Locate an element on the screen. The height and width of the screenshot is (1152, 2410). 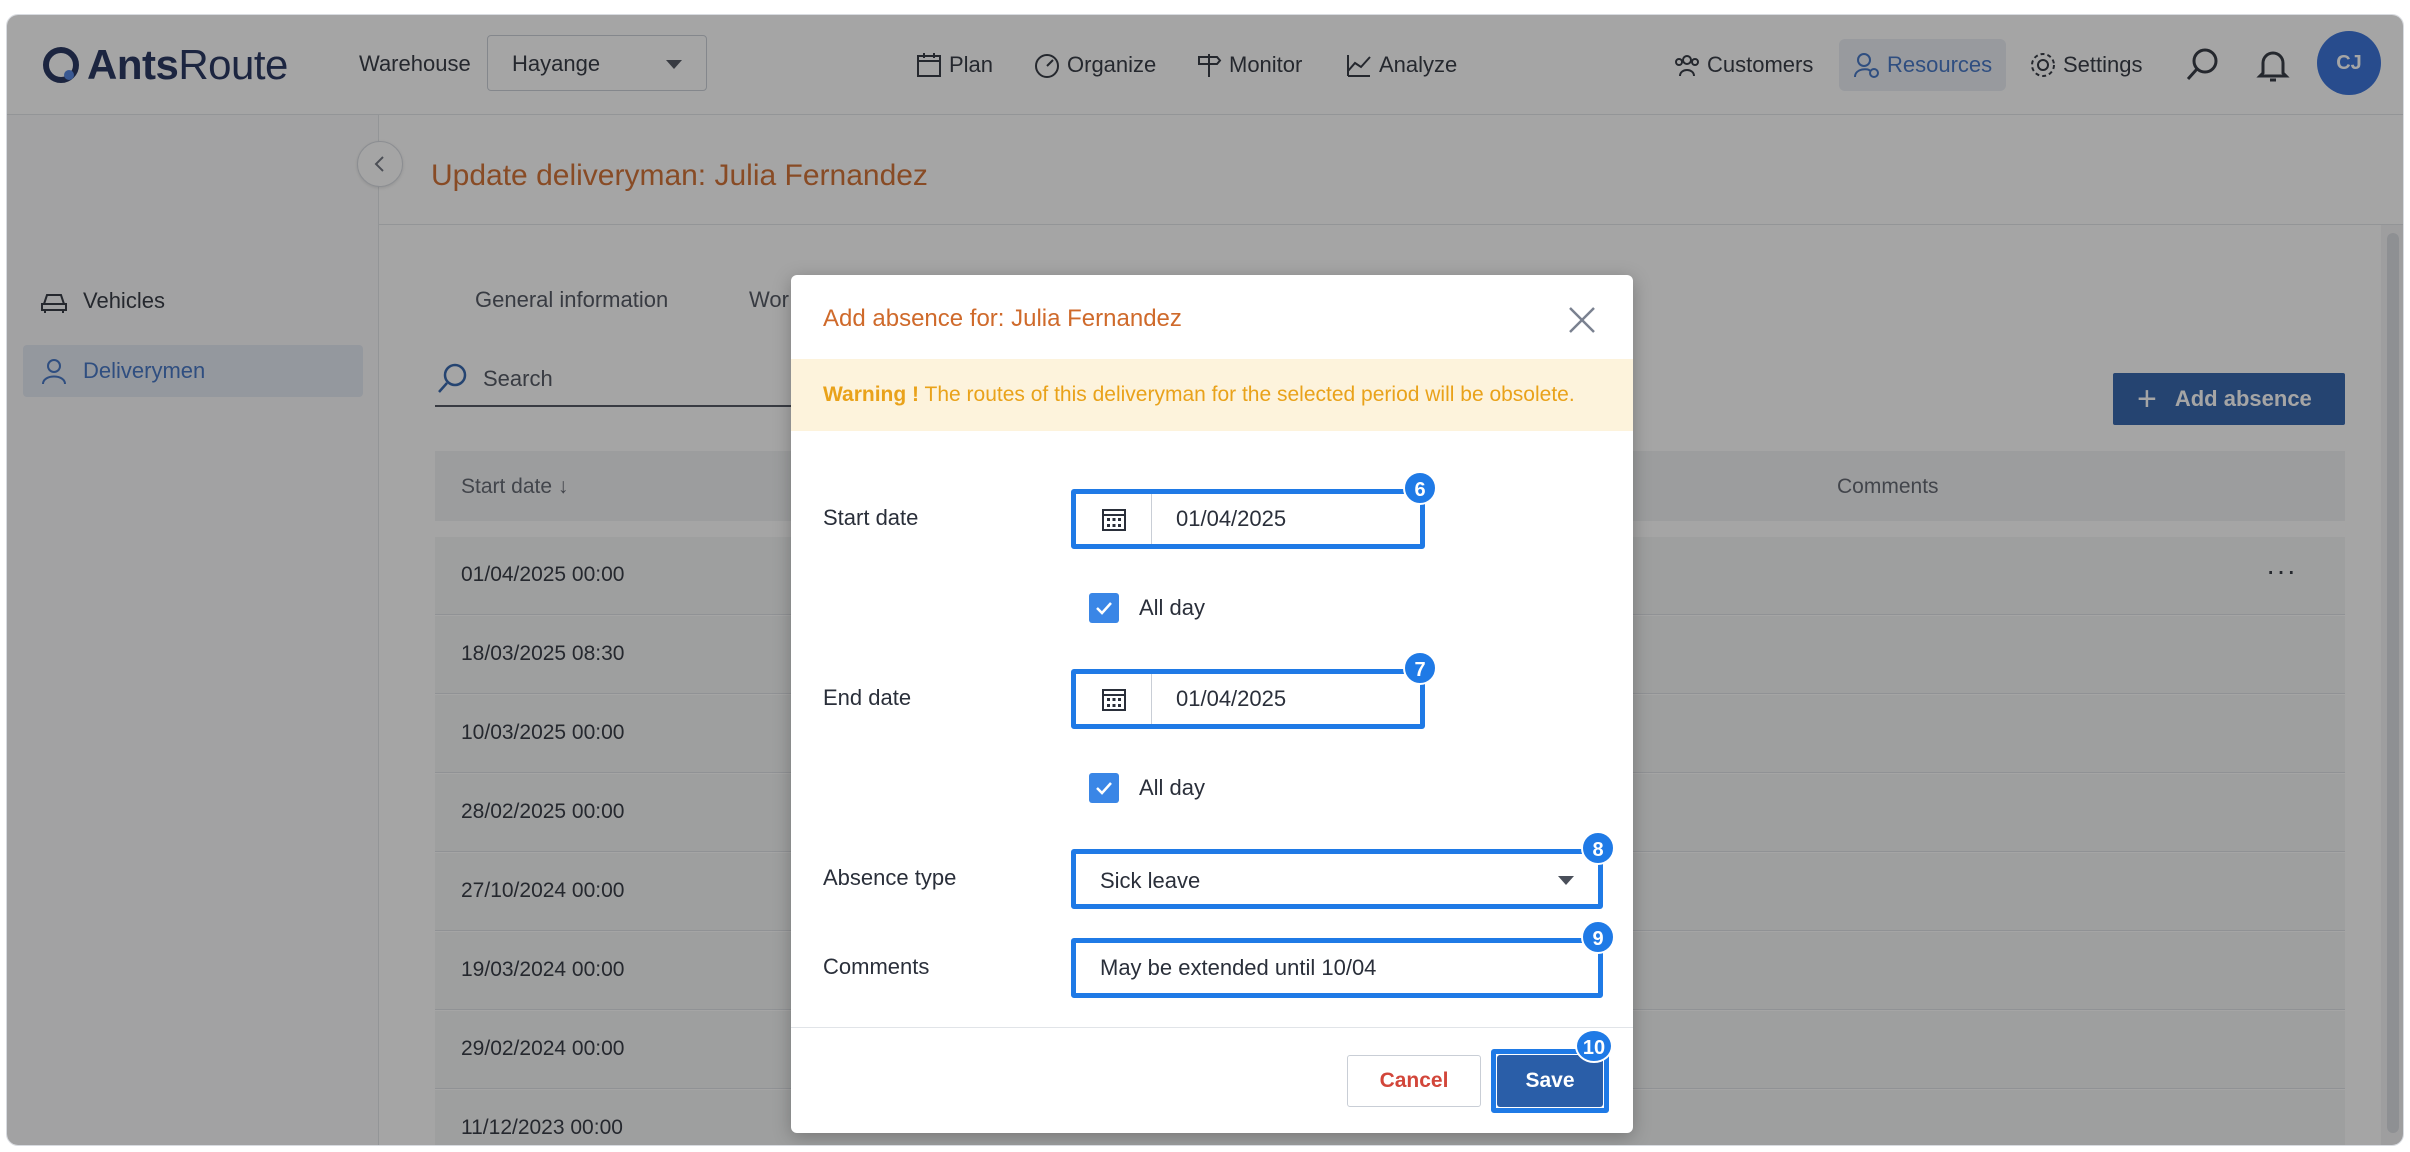
absence-type-label: Absence type is located at coordinates (890, 877).